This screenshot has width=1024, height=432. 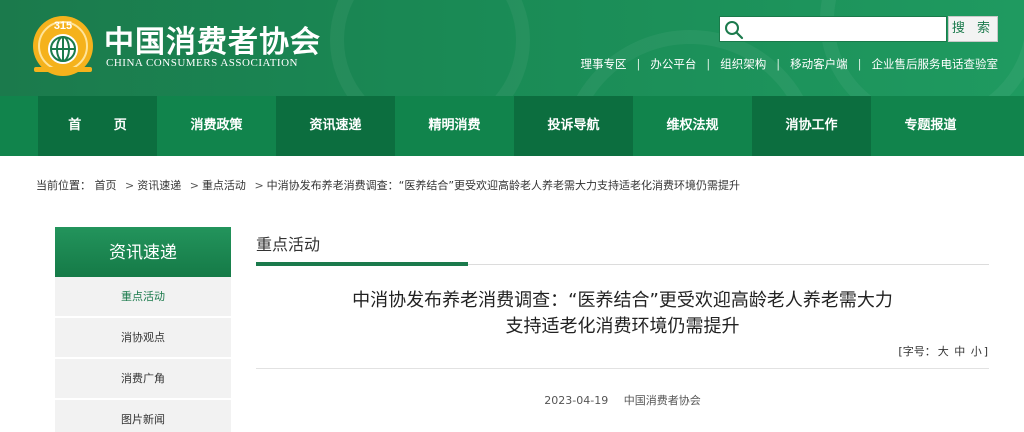 I want to click on search-button: 搜 索, so click(x=973, y=29).